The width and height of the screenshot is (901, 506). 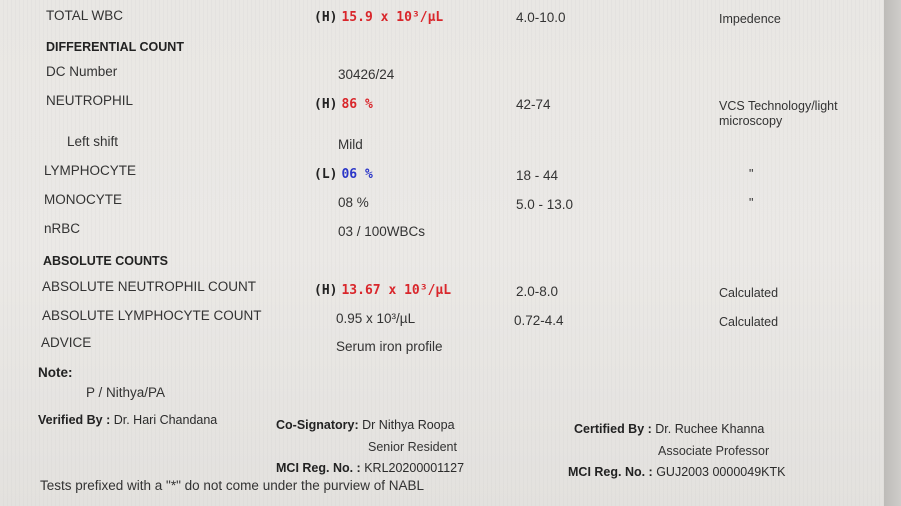 I want to click on value-absolute-neutrophil: (H) 13.67 x 10³/µL, so click(x=382, y=290).